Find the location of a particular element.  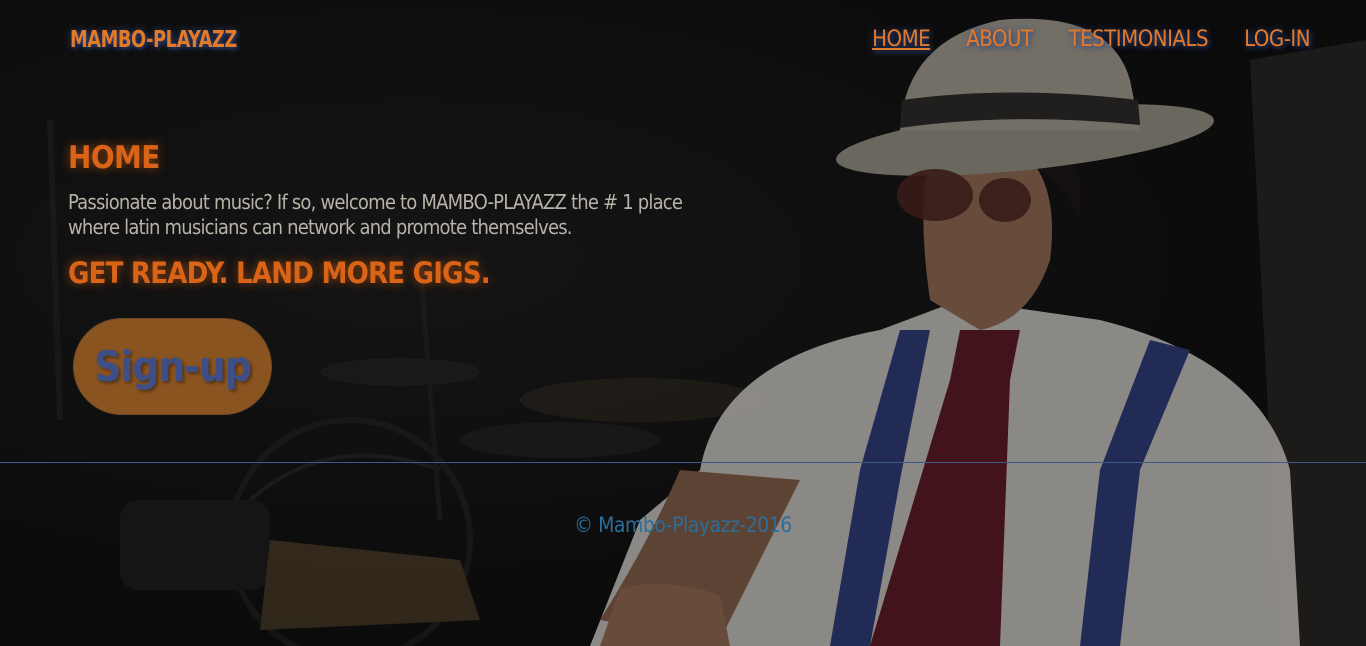

nav-about-link: ABOUT is located at coordinates (999, 39).